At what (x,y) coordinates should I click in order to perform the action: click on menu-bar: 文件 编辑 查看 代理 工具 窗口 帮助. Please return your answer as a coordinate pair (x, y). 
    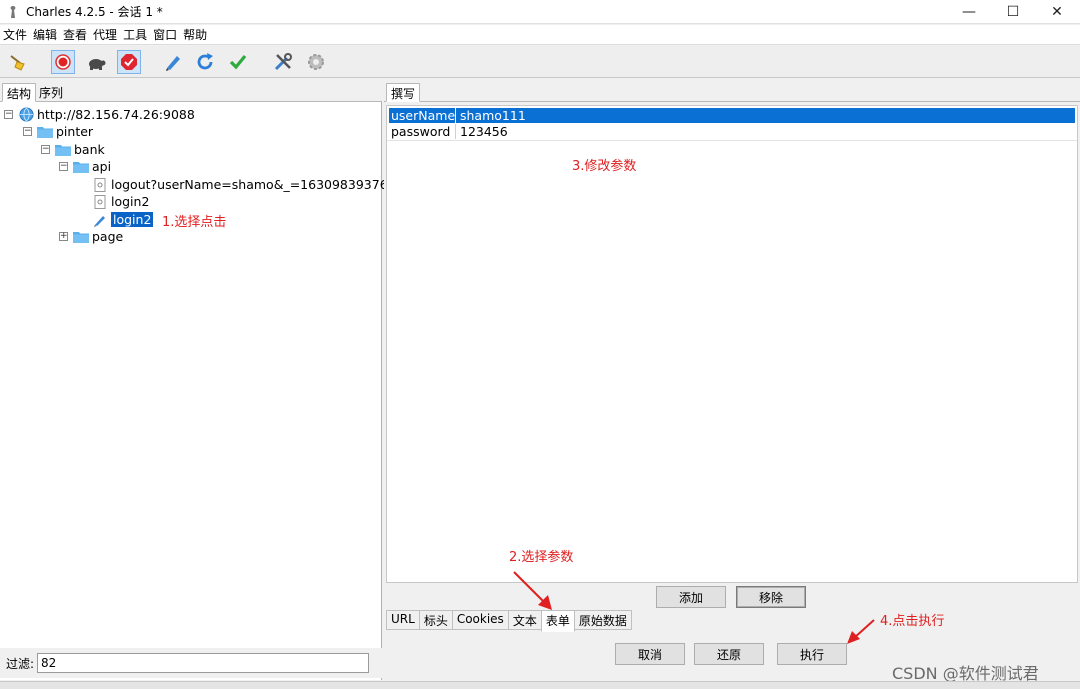
    Looking at the image, I should click on (540, 35).